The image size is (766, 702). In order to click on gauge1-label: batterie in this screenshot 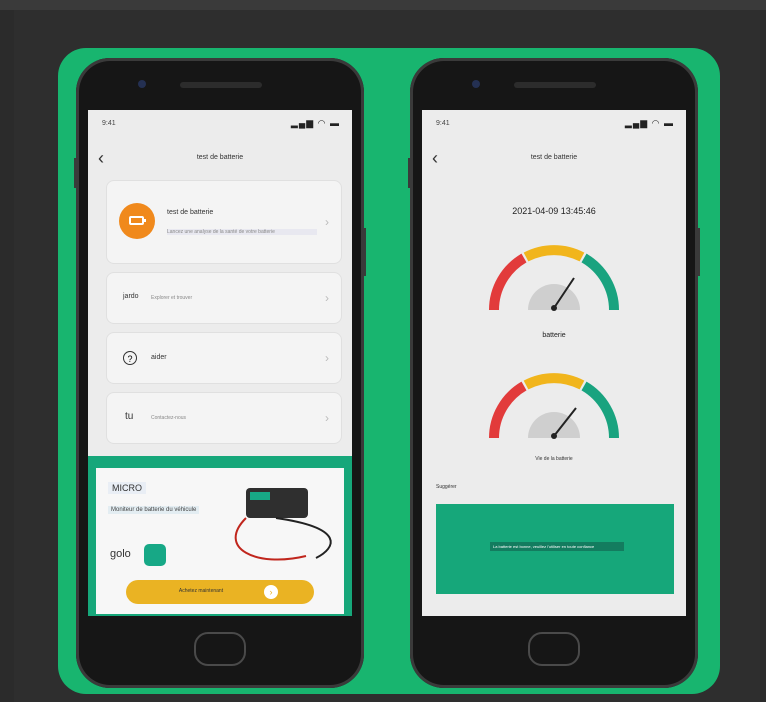, I will do `click(554, 335)`.